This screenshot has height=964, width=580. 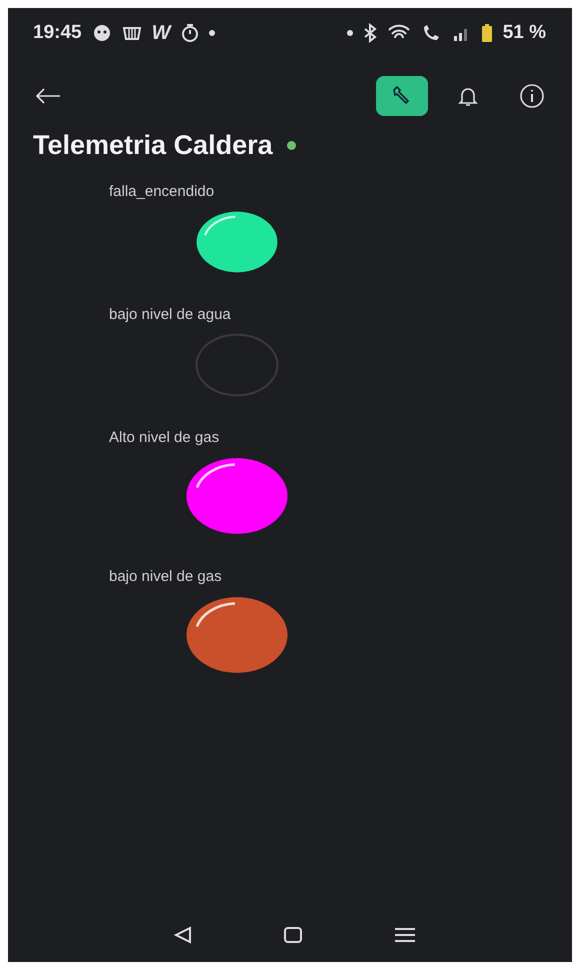 What do you see at coordinates (57, 33) in the screenshot?
I see `status-time: 19:45` at bounding box center [57, 33].